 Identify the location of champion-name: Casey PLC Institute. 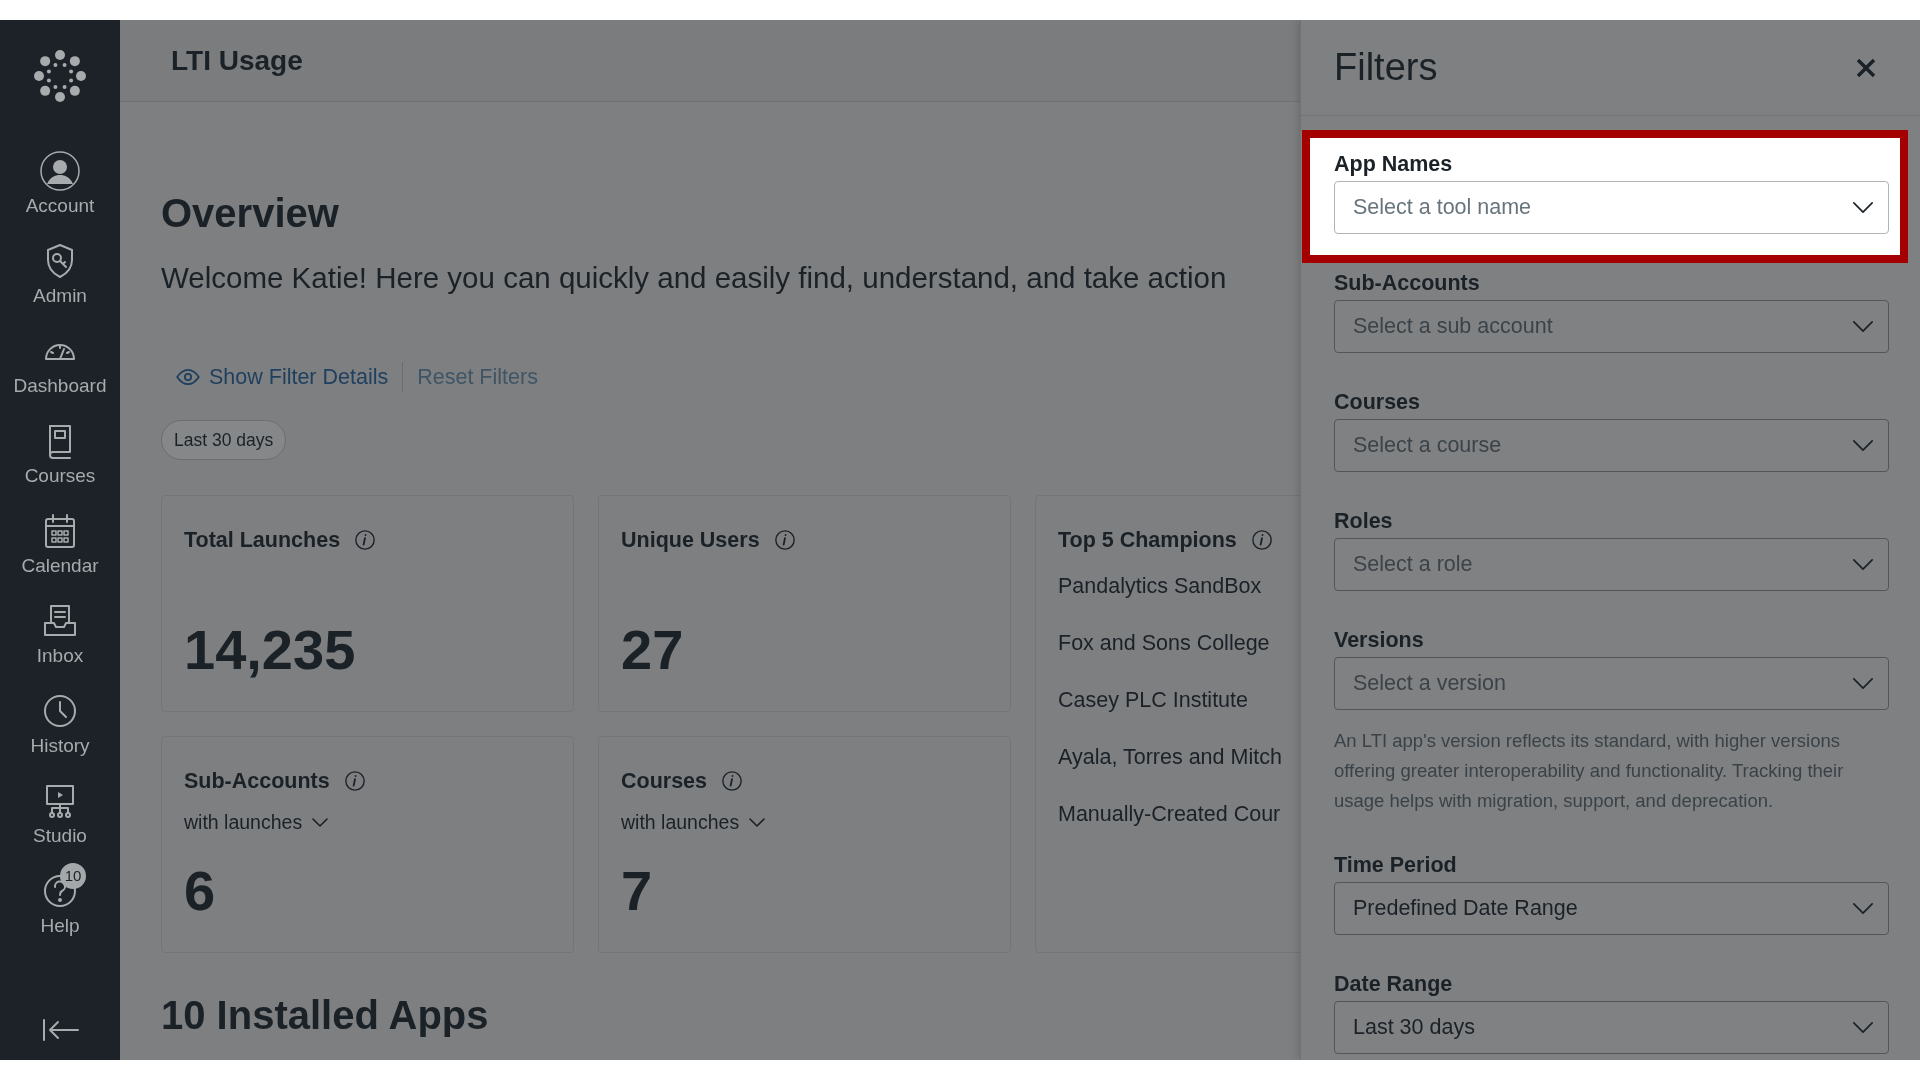
(1153, 700).